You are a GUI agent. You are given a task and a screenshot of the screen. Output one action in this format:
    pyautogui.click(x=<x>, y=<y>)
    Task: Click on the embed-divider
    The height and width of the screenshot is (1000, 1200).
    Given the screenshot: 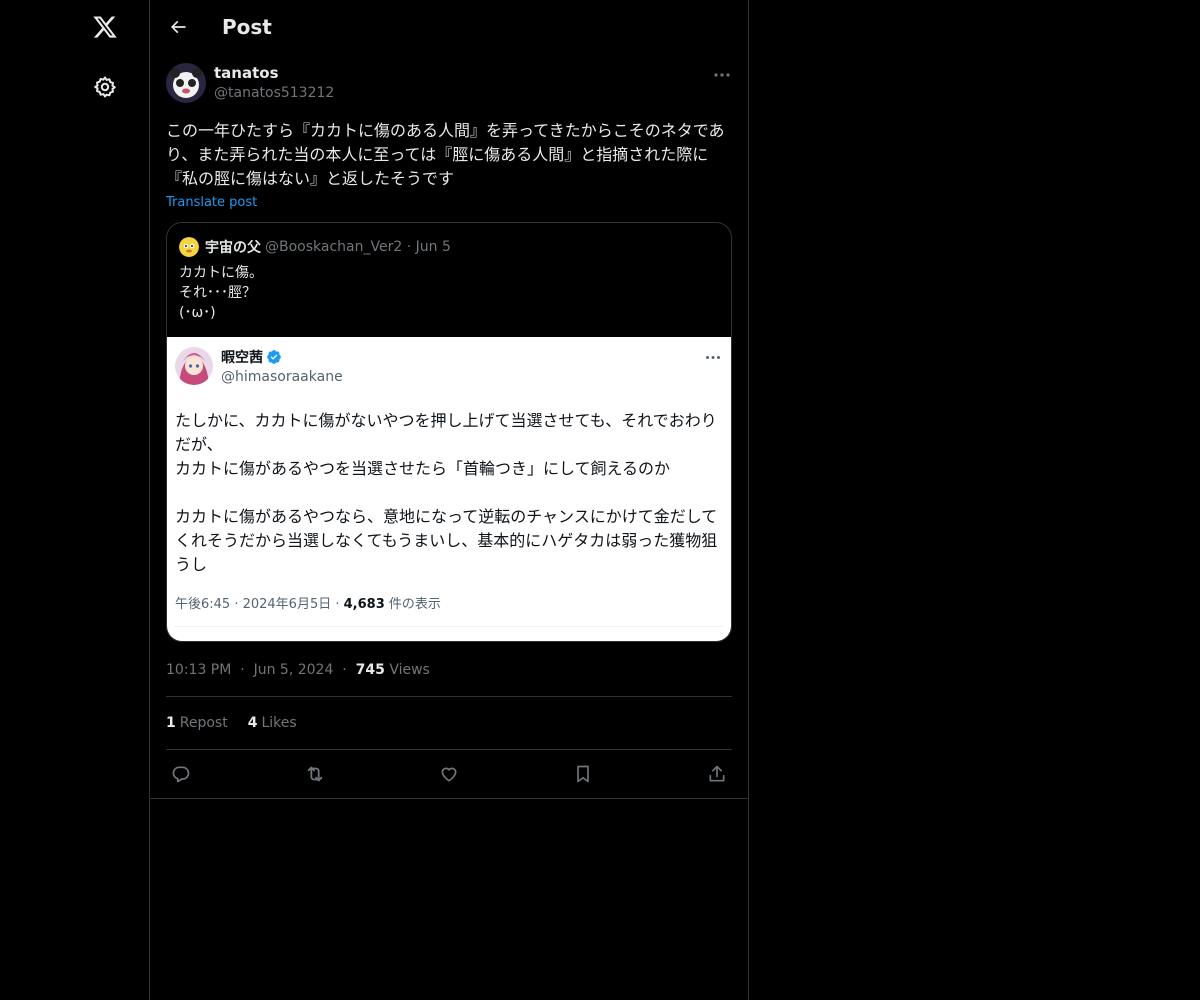 What is the action you would take?
    pyautogui.click(x=449, y=626)
    